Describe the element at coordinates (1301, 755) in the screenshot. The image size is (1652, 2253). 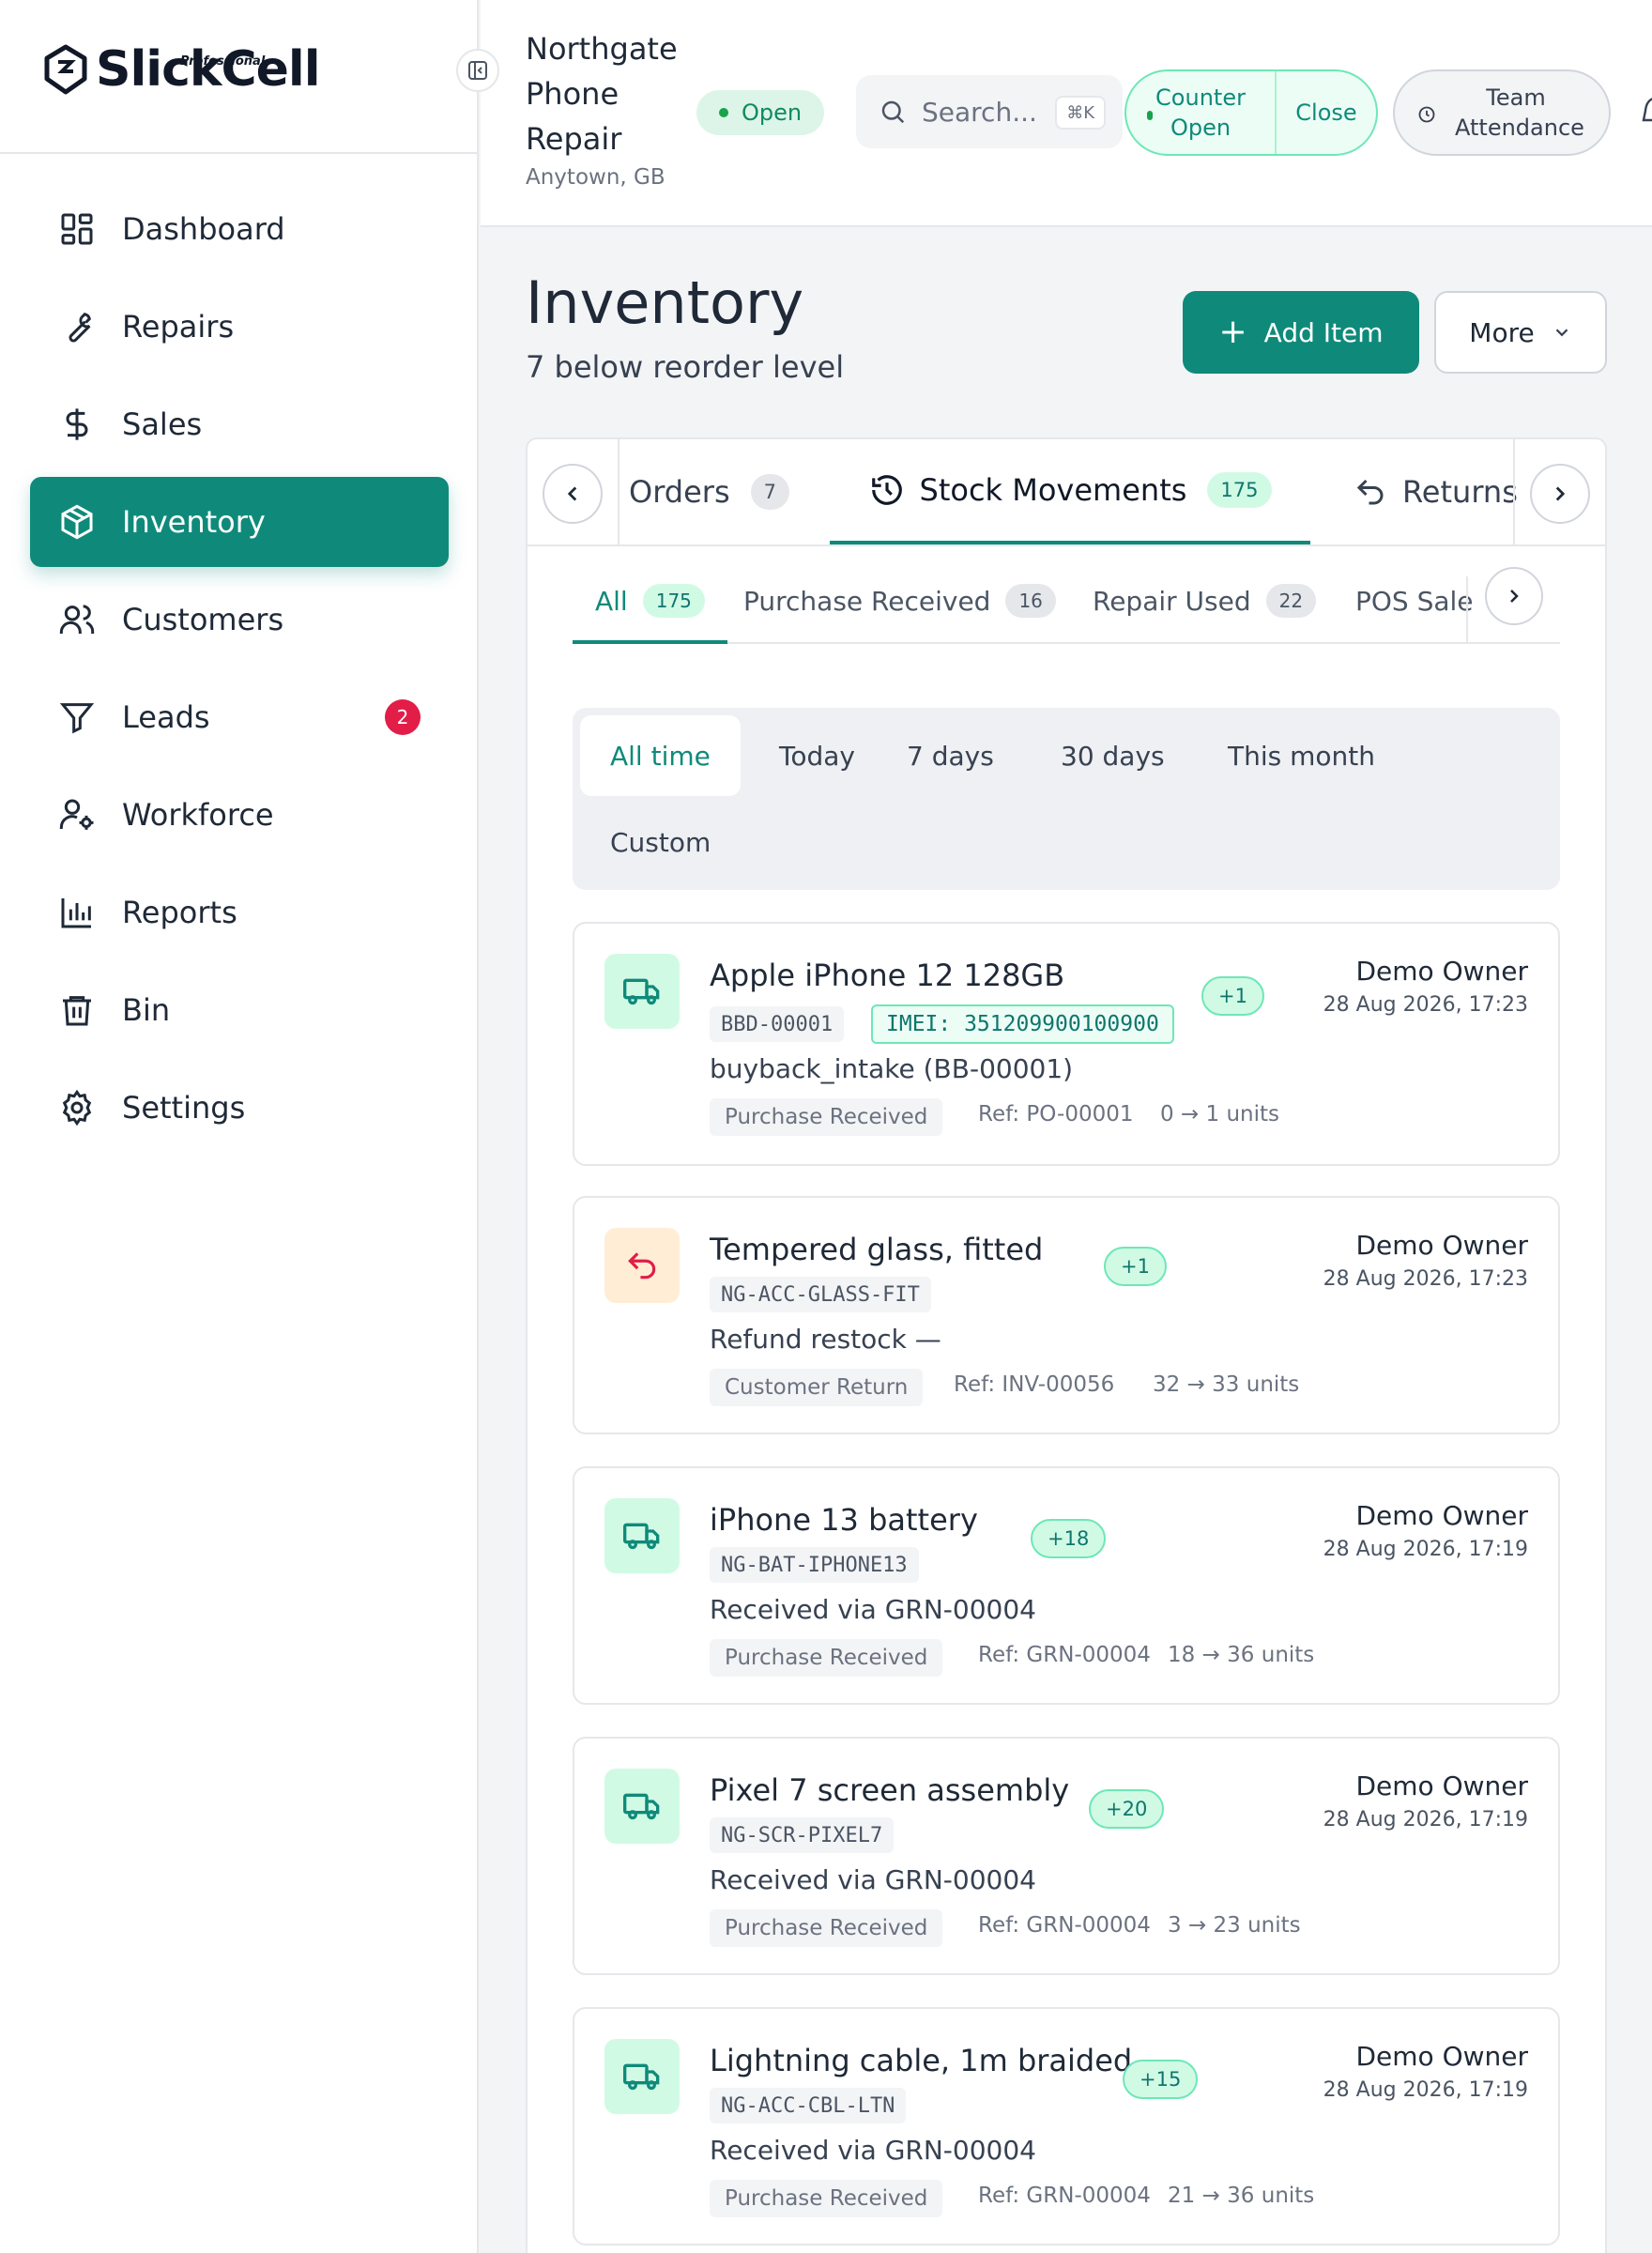
I see `range-this-month: This month` at that location.